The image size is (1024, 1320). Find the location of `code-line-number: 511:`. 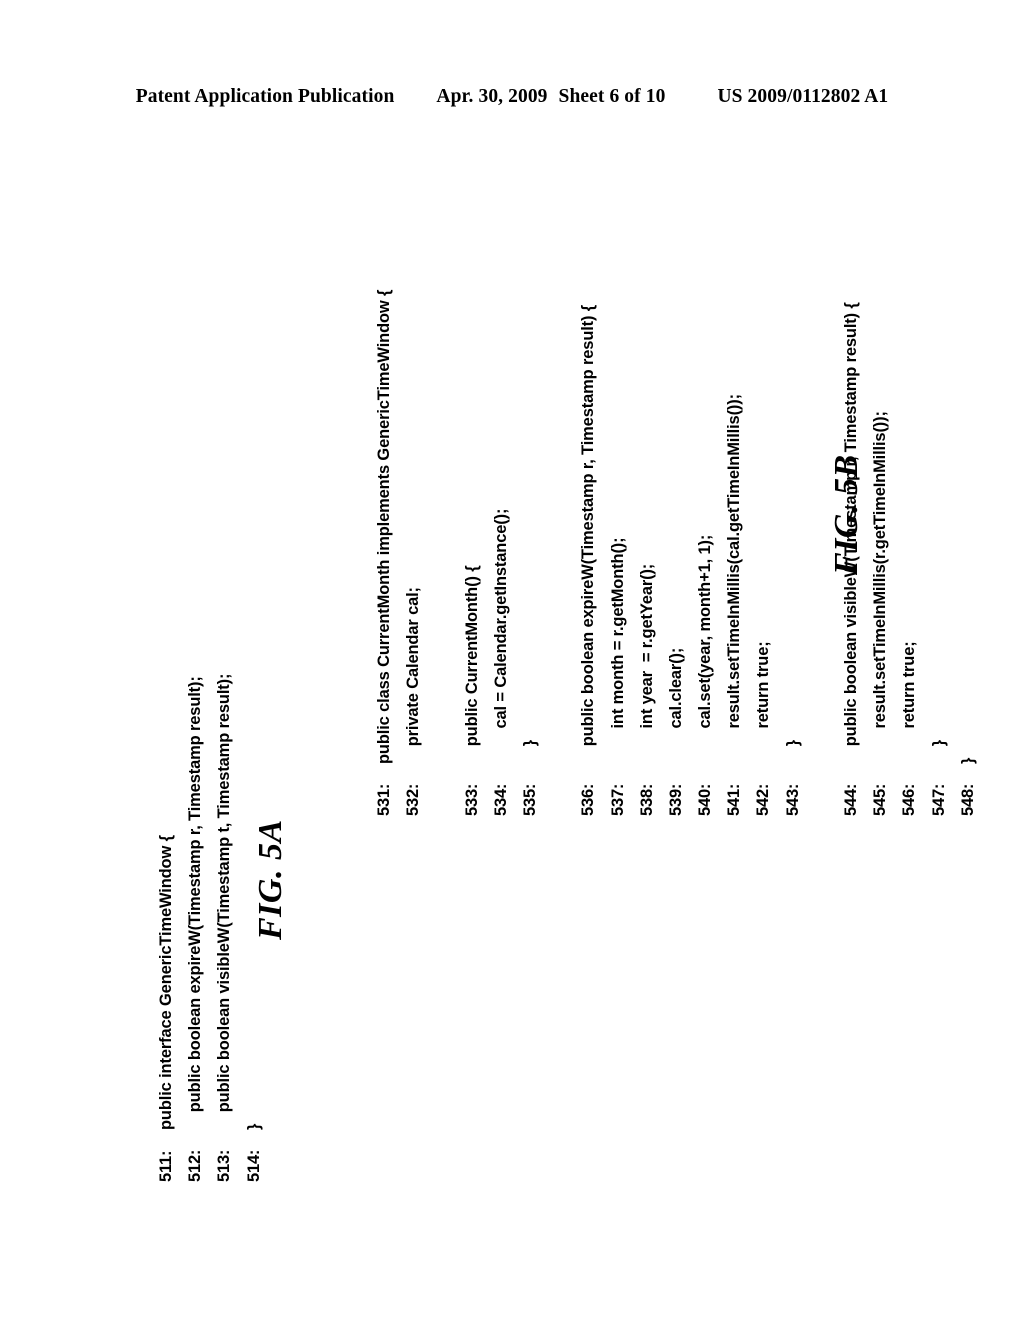

code-line-number: 511: is located at coordinates (166, 1166).